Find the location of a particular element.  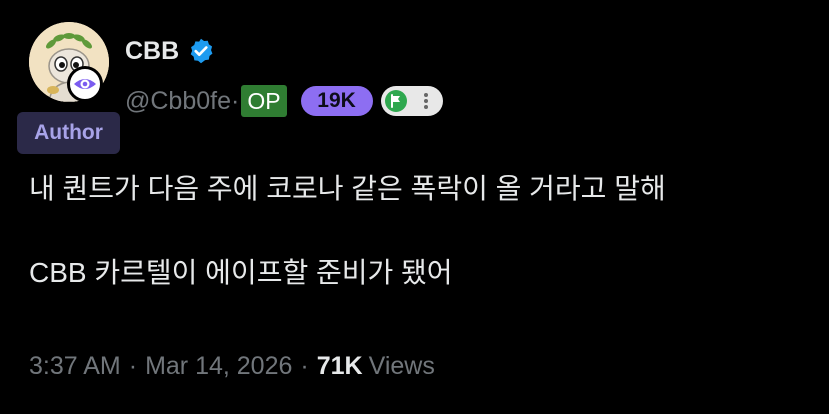

action-pill is located at coordinates (411, 101).